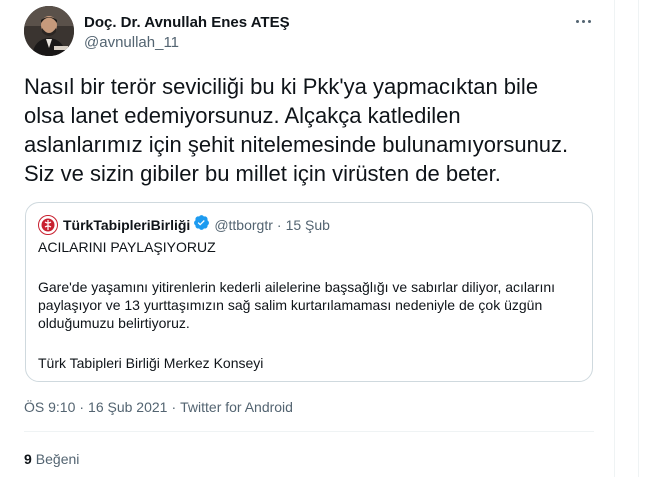 The image size is (647, 477). Describe the element at coordinates (127, 247) in the screenshot. I see `quoted-headline: ACILARINI PAYLAŞIYORUZ` at that location.